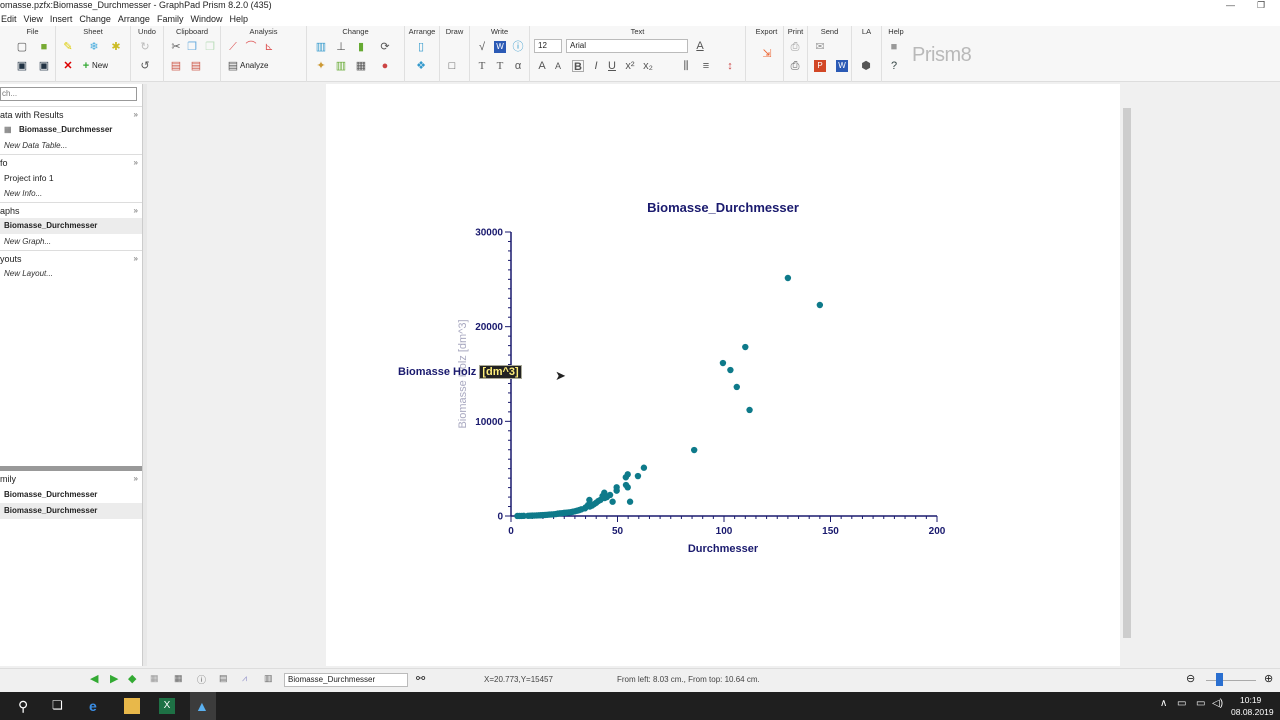  I want to click on sheet-select: Biomasse_Durchmesser, so click(346, 680).